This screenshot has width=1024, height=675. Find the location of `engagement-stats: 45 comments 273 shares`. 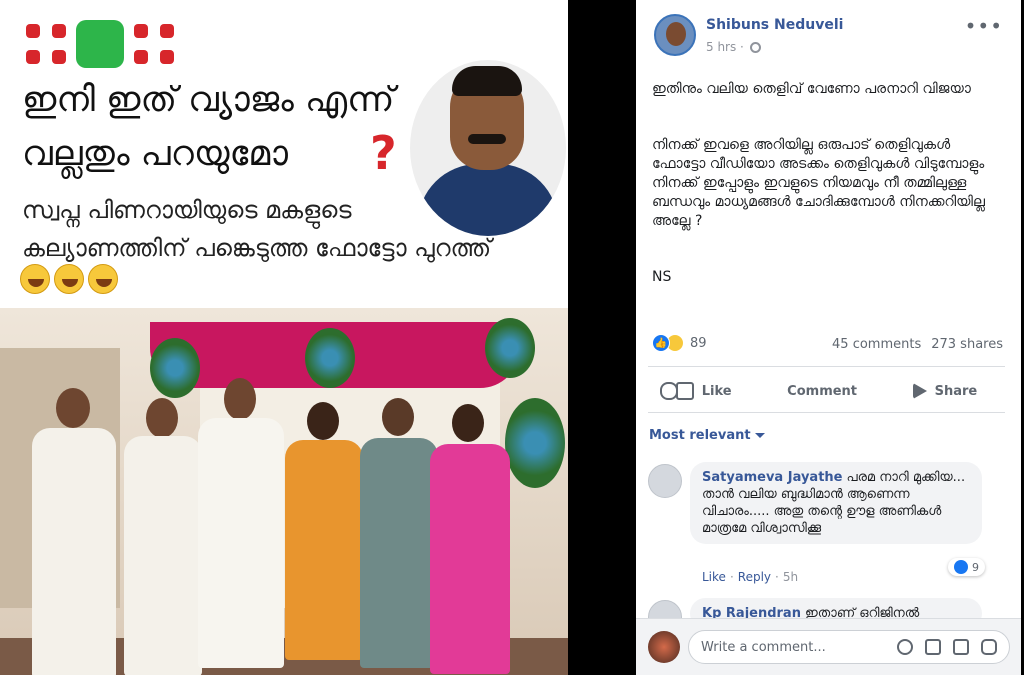

engagement-stats: 45 comments 273 shares is located at coordinates (917, 344).